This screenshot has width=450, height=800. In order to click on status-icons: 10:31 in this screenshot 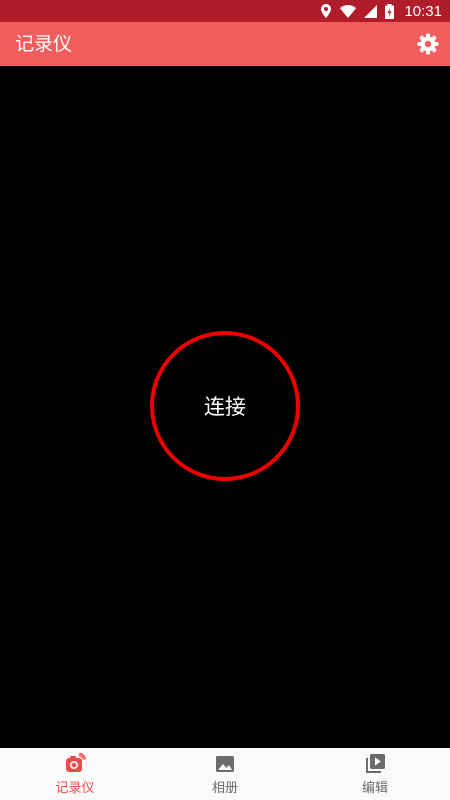, I will do `click(381, 11)`.